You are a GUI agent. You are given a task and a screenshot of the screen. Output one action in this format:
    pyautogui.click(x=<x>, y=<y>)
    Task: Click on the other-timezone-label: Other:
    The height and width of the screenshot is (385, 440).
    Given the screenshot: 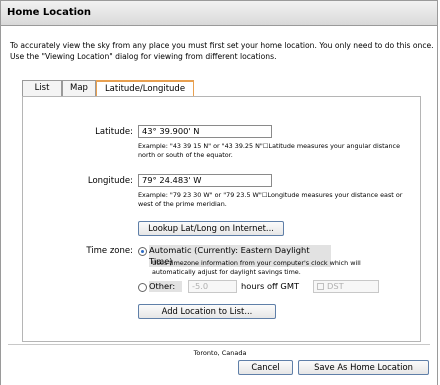 What is the action you would take?
    pyautogui.click(x=165, y=286)
    